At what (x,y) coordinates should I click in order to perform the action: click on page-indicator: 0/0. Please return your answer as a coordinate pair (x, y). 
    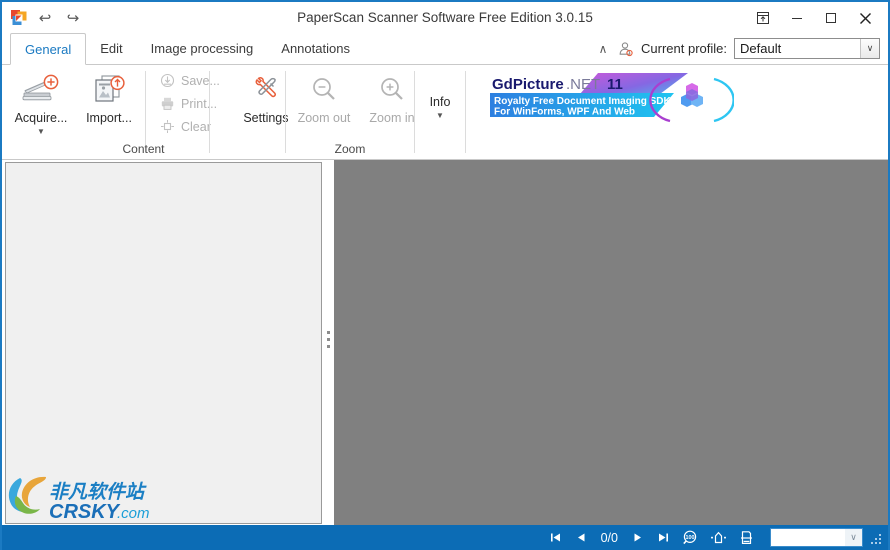
    Looking at the image, I should click on (609, 537).